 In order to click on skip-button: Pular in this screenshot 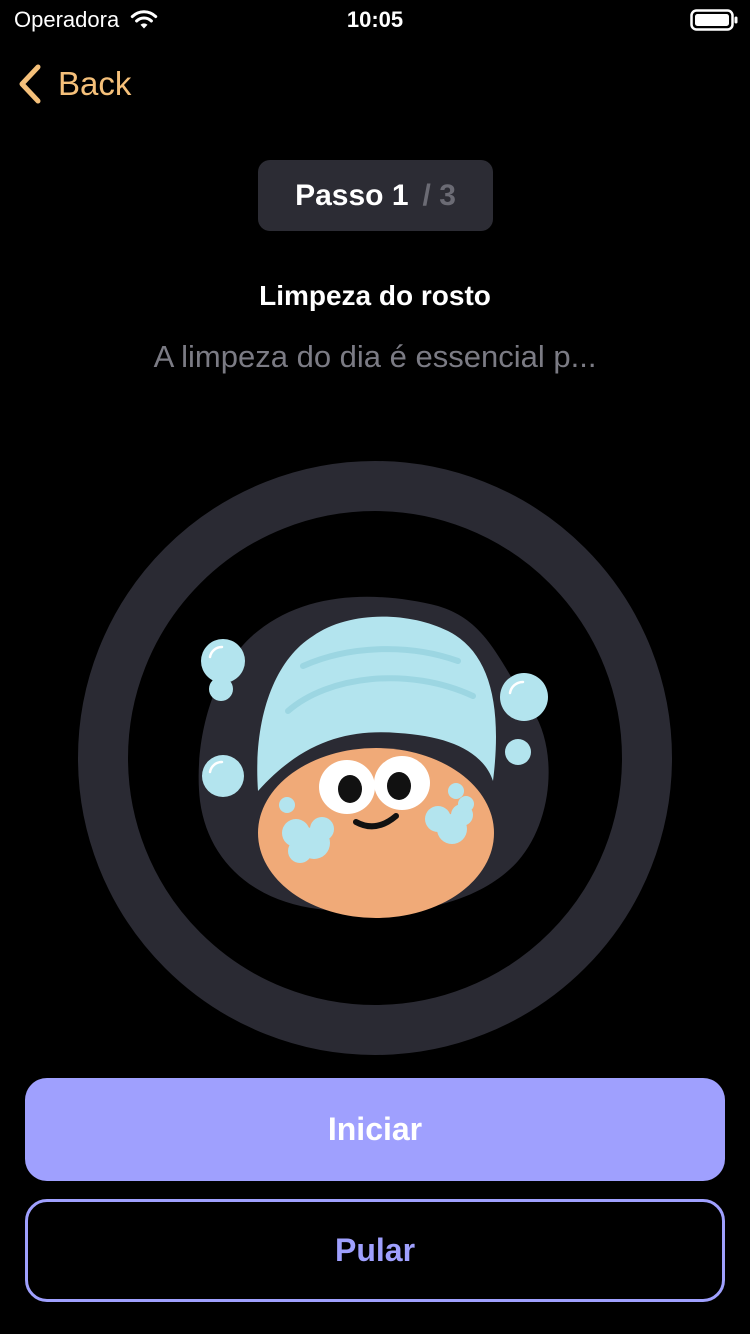, I will do `click(375, 1250)`.